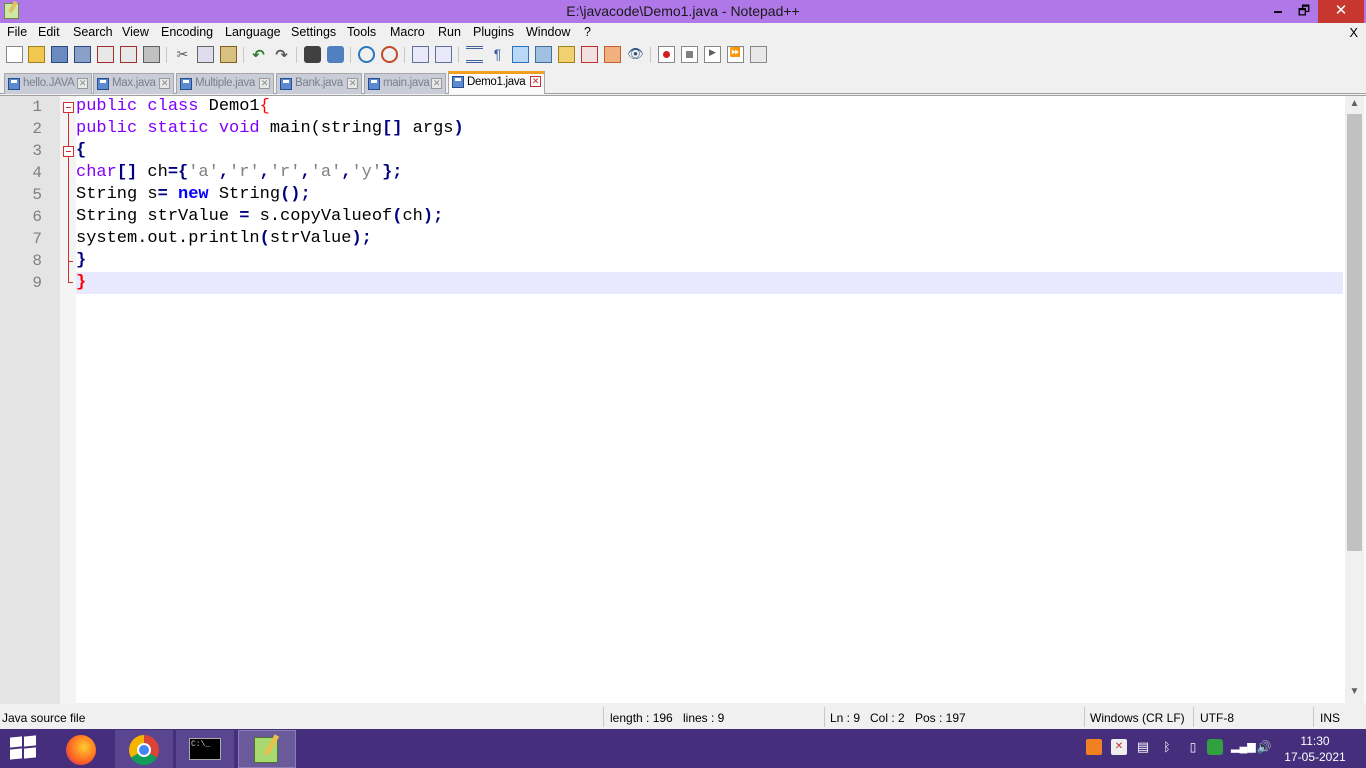  Describe the element at coordinates (312, 54) in the screenshot. I see `find-icon` at that location.